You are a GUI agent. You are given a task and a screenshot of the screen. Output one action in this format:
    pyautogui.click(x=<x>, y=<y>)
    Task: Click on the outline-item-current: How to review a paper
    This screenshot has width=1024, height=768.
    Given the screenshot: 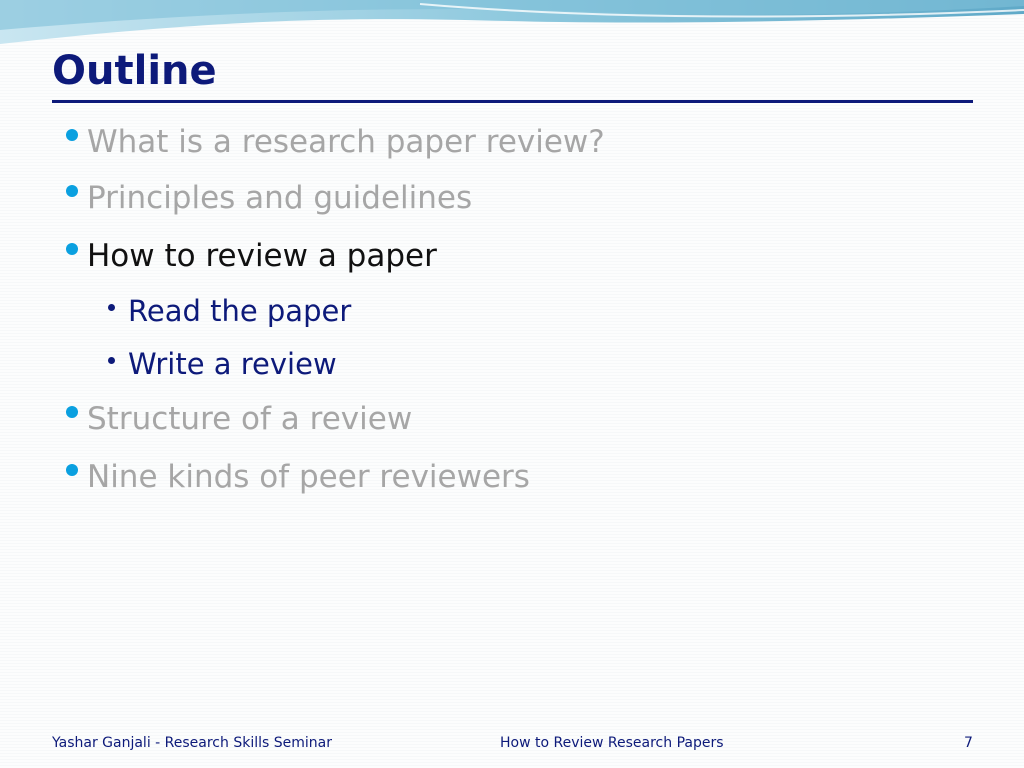 What is the action you would take?
    pyautogui.click(x=251, y=256)
    